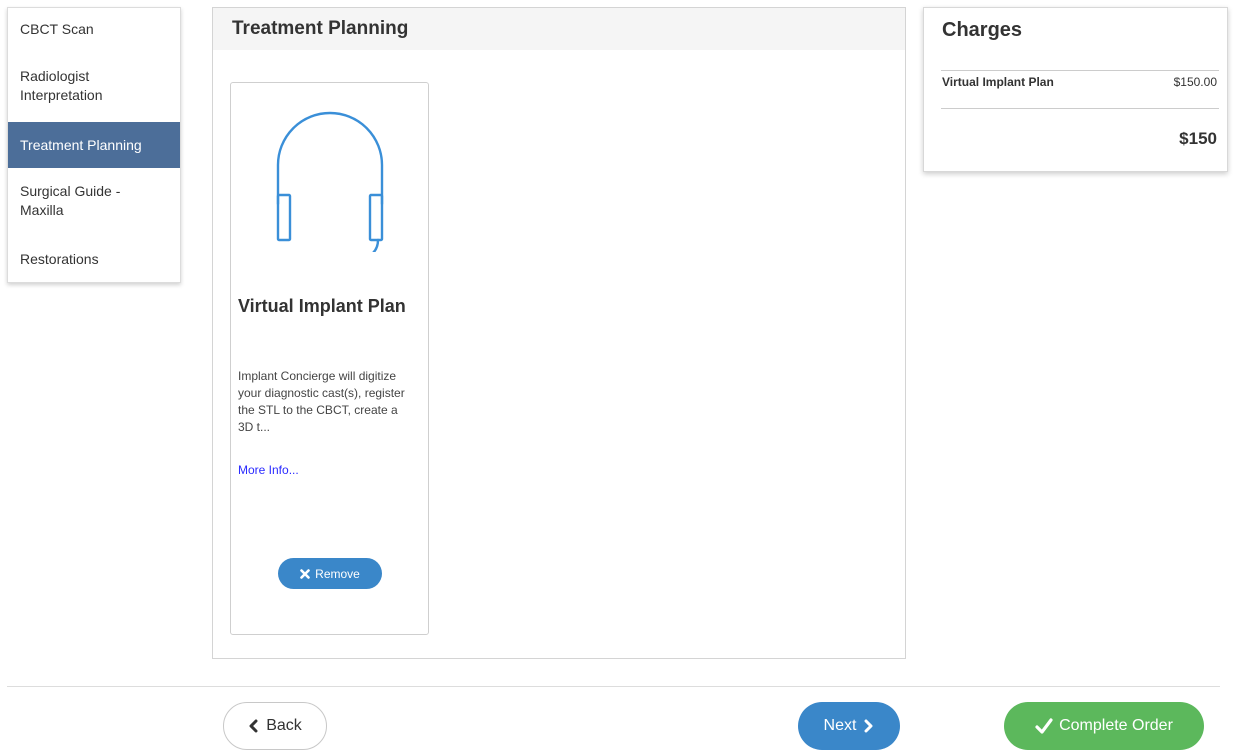  I want to click on sidebar-item-surgical-guide-maxilla: Surgical Guide - Maxilla, so click(94, 201).